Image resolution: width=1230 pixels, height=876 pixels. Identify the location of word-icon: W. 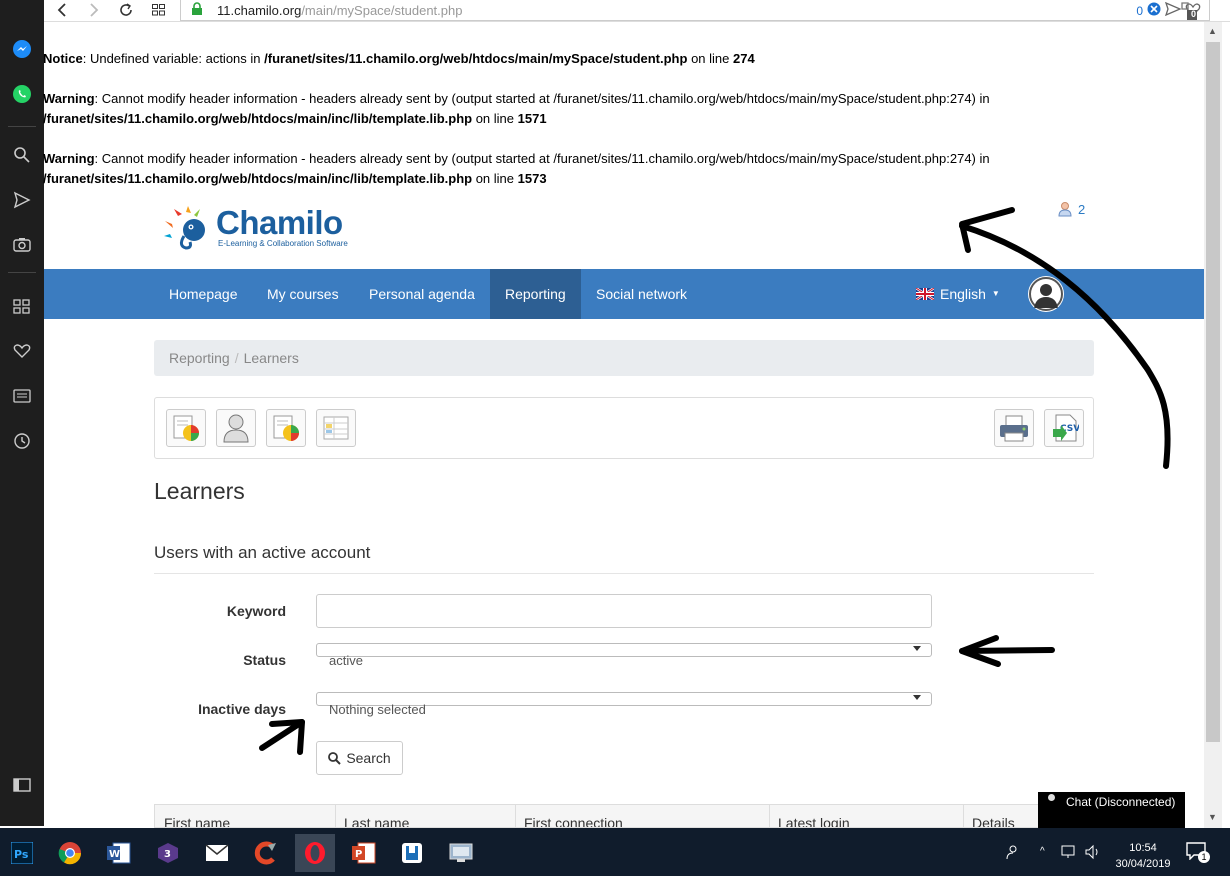
(119, 853).